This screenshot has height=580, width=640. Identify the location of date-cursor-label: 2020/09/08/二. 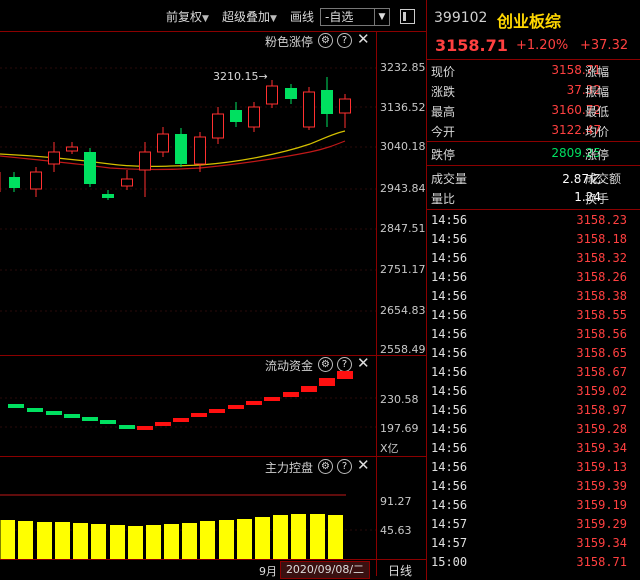
(325, 570).